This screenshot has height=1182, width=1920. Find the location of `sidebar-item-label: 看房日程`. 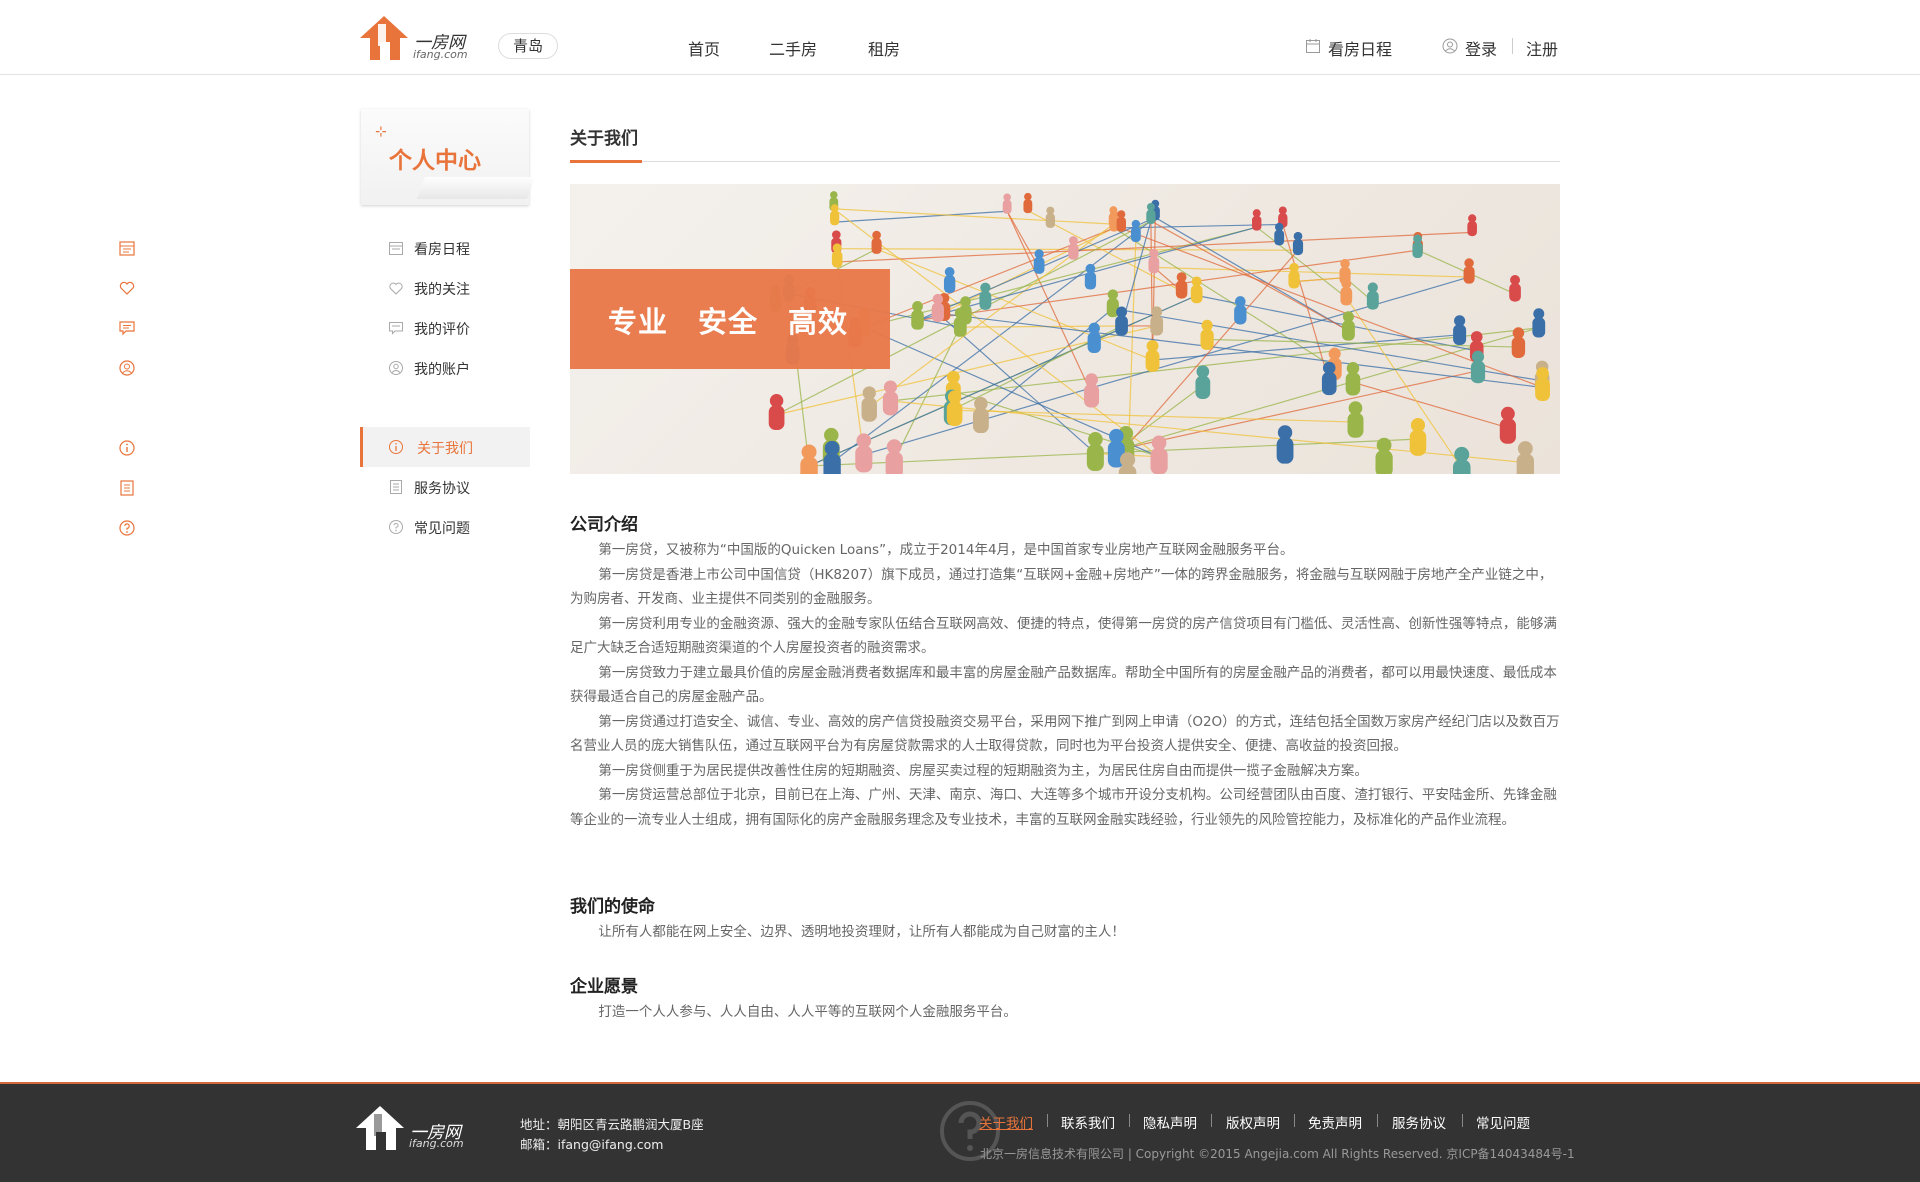

sidebar-item-label: 看房日程 is located at coordinates (442, 250).